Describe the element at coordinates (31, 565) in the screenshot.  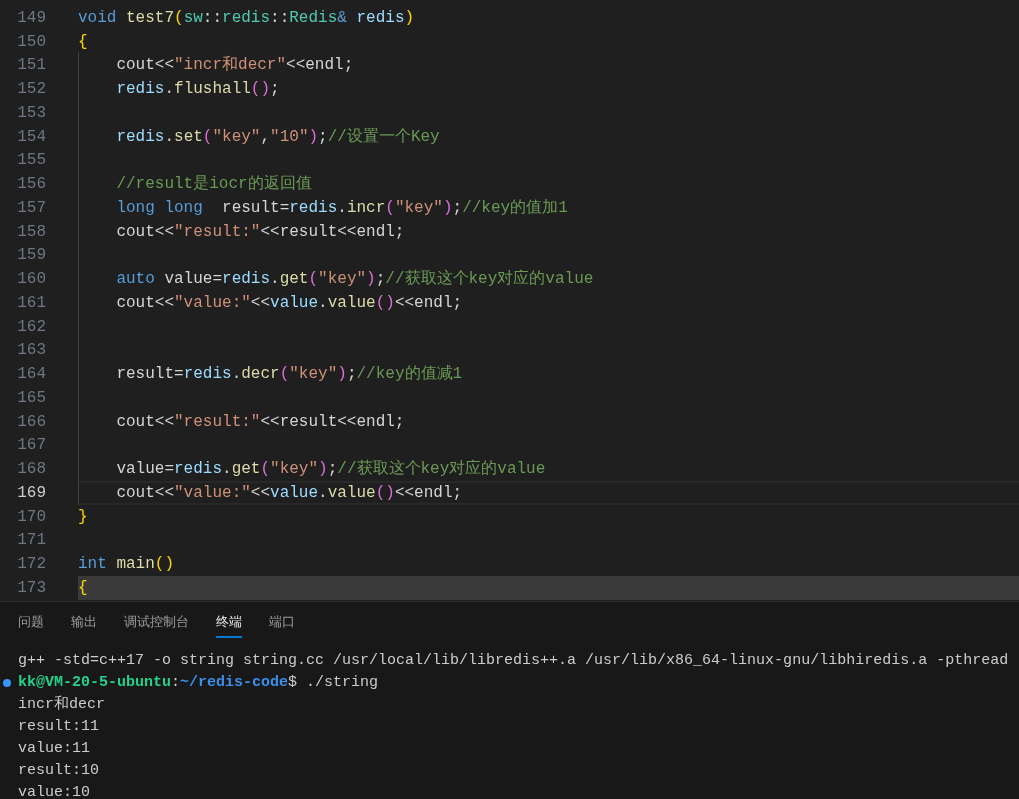
I see `line-number: 172` at that location.